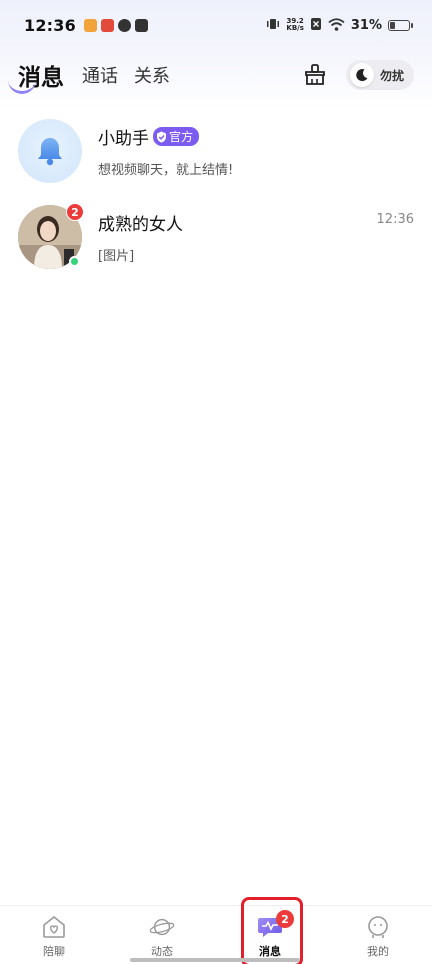 Image resolution: width=432 pixels, height=964 pixels. What do you see at coordinates (378, 927) in the screenshot?
I see `profile-face-icon` at bounding box center [378, 927].